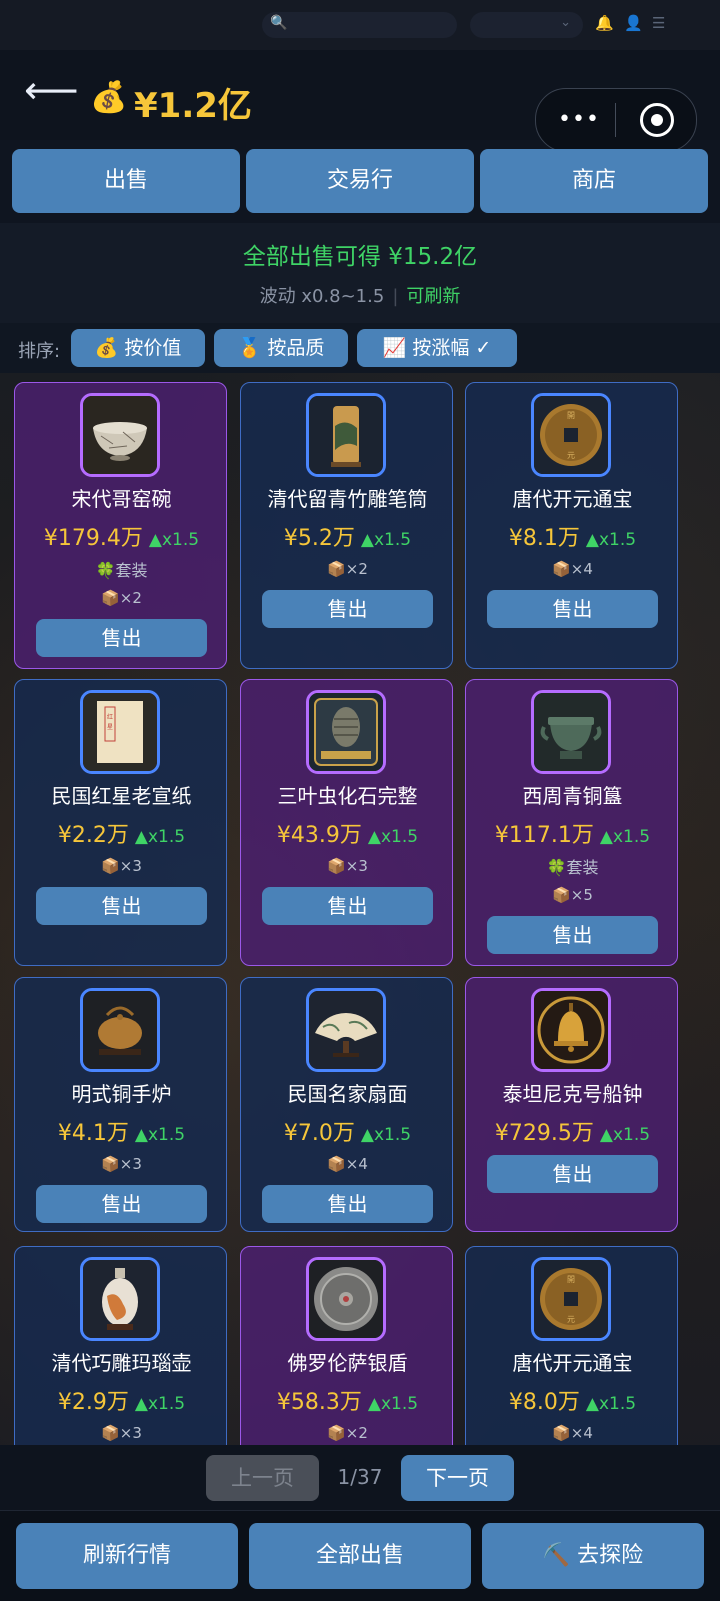  Describe the element at coordinates (360, 273) in the screenshot. I see `sell-summary: 全部出售可得 ¥15.2亿 波动 x0.8~1.5 | 可刷新` at that location.